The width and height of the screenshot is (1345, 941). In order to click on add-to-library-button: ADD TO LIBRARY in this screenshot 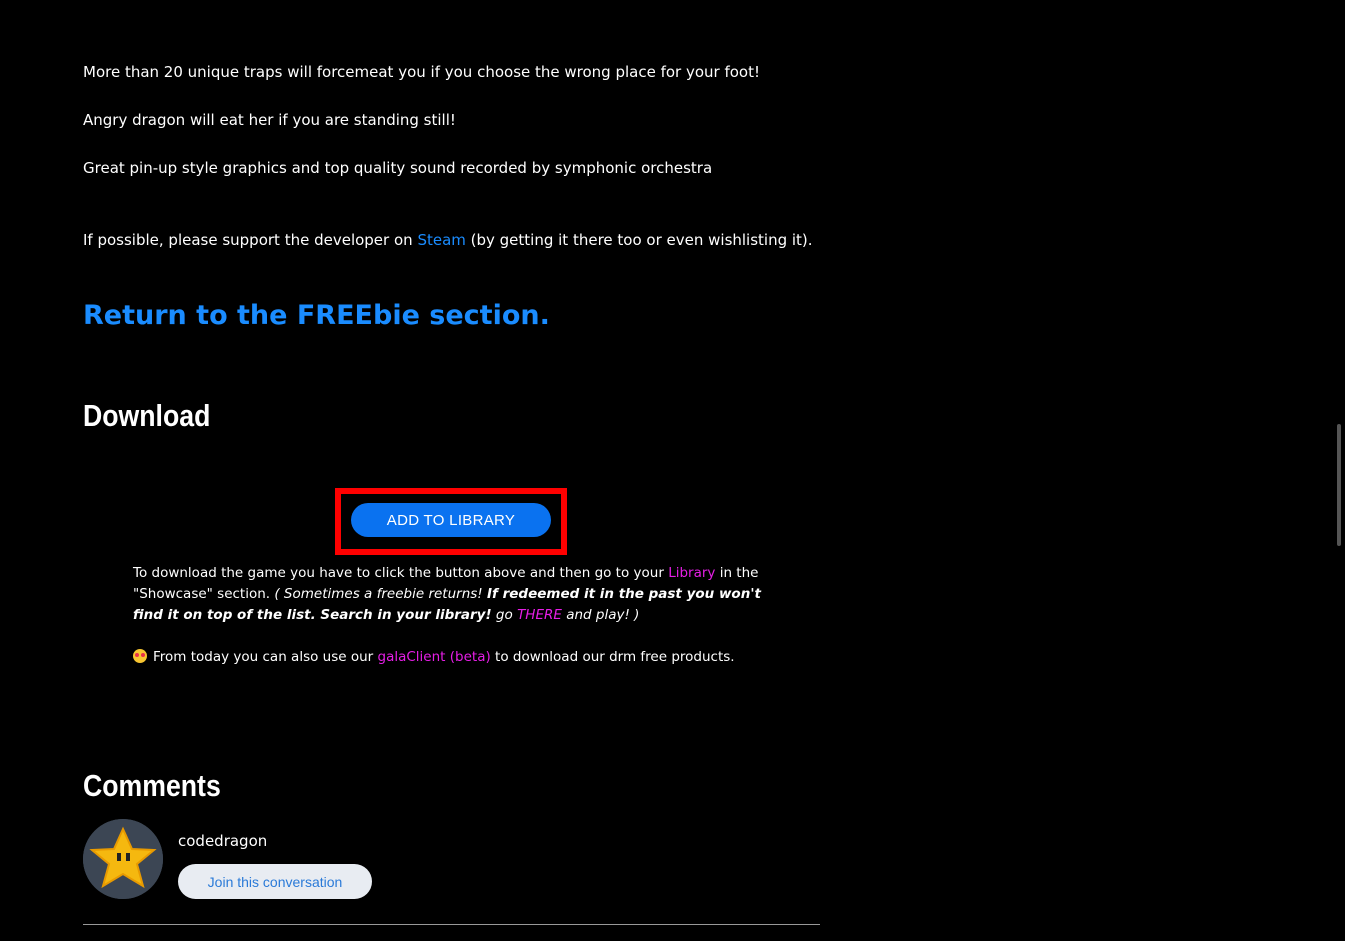, I will do `click(451, 520)`.